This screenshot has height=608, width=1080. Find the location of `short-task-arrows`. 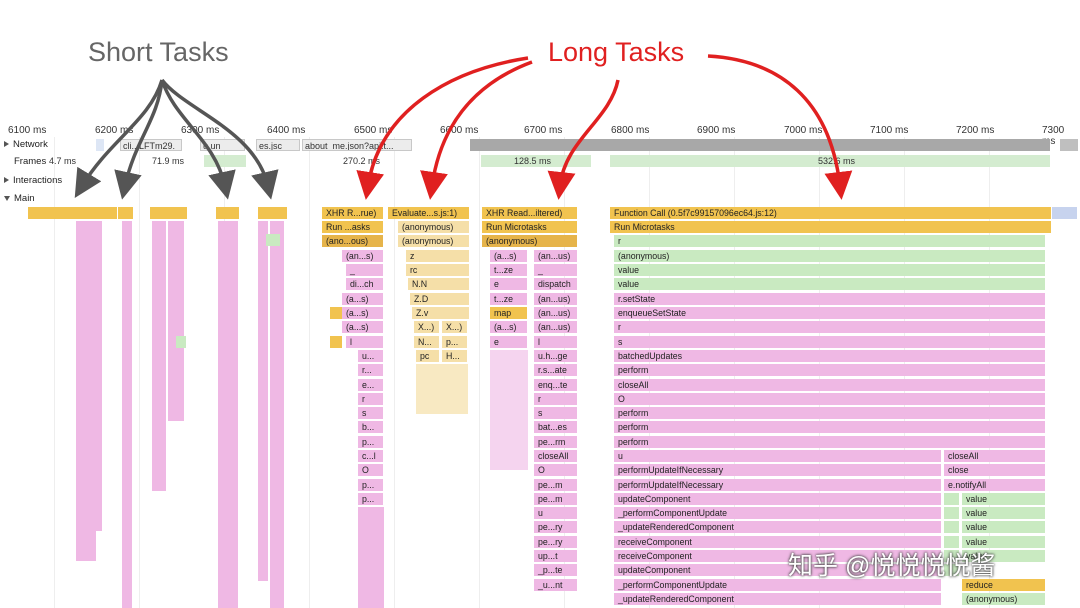

short-task-arrows is located at coordinates (176, 139).